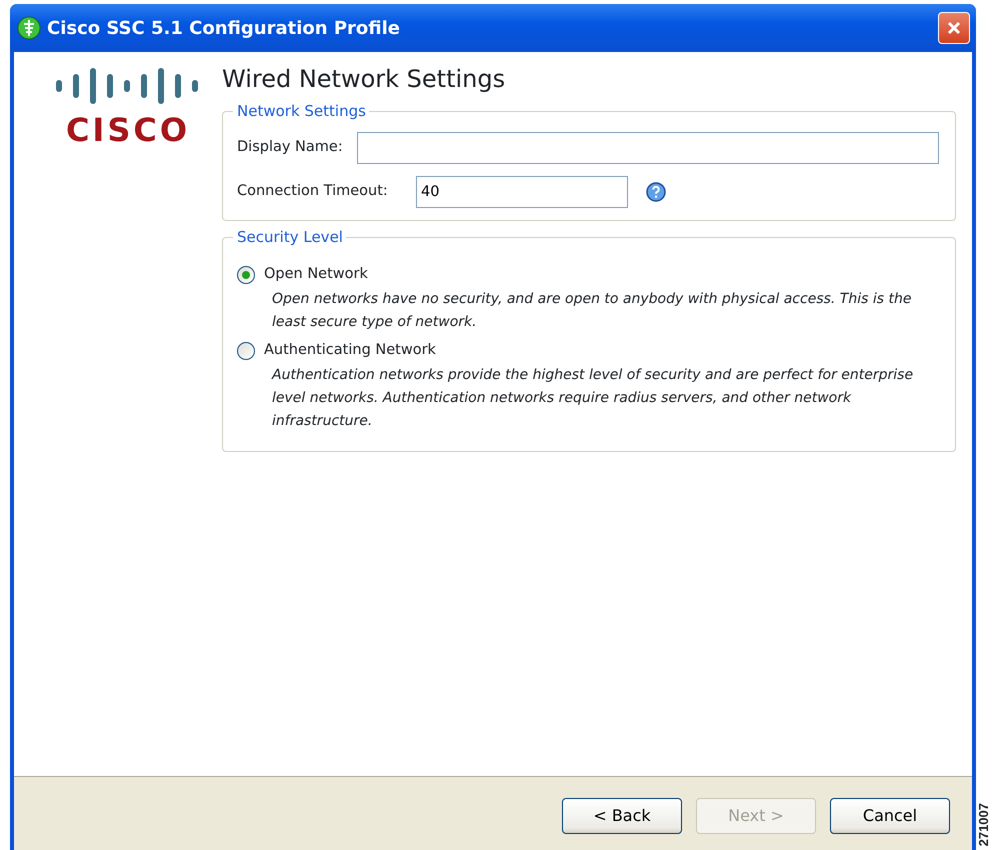 This screenshot has height=850, width=994. I want to click on option-description: Authentication networks provide the highest level of security and are perfect for enterprise level networks. Authentication networks require radius servers, and other network infrastructure., so click(593, 398).